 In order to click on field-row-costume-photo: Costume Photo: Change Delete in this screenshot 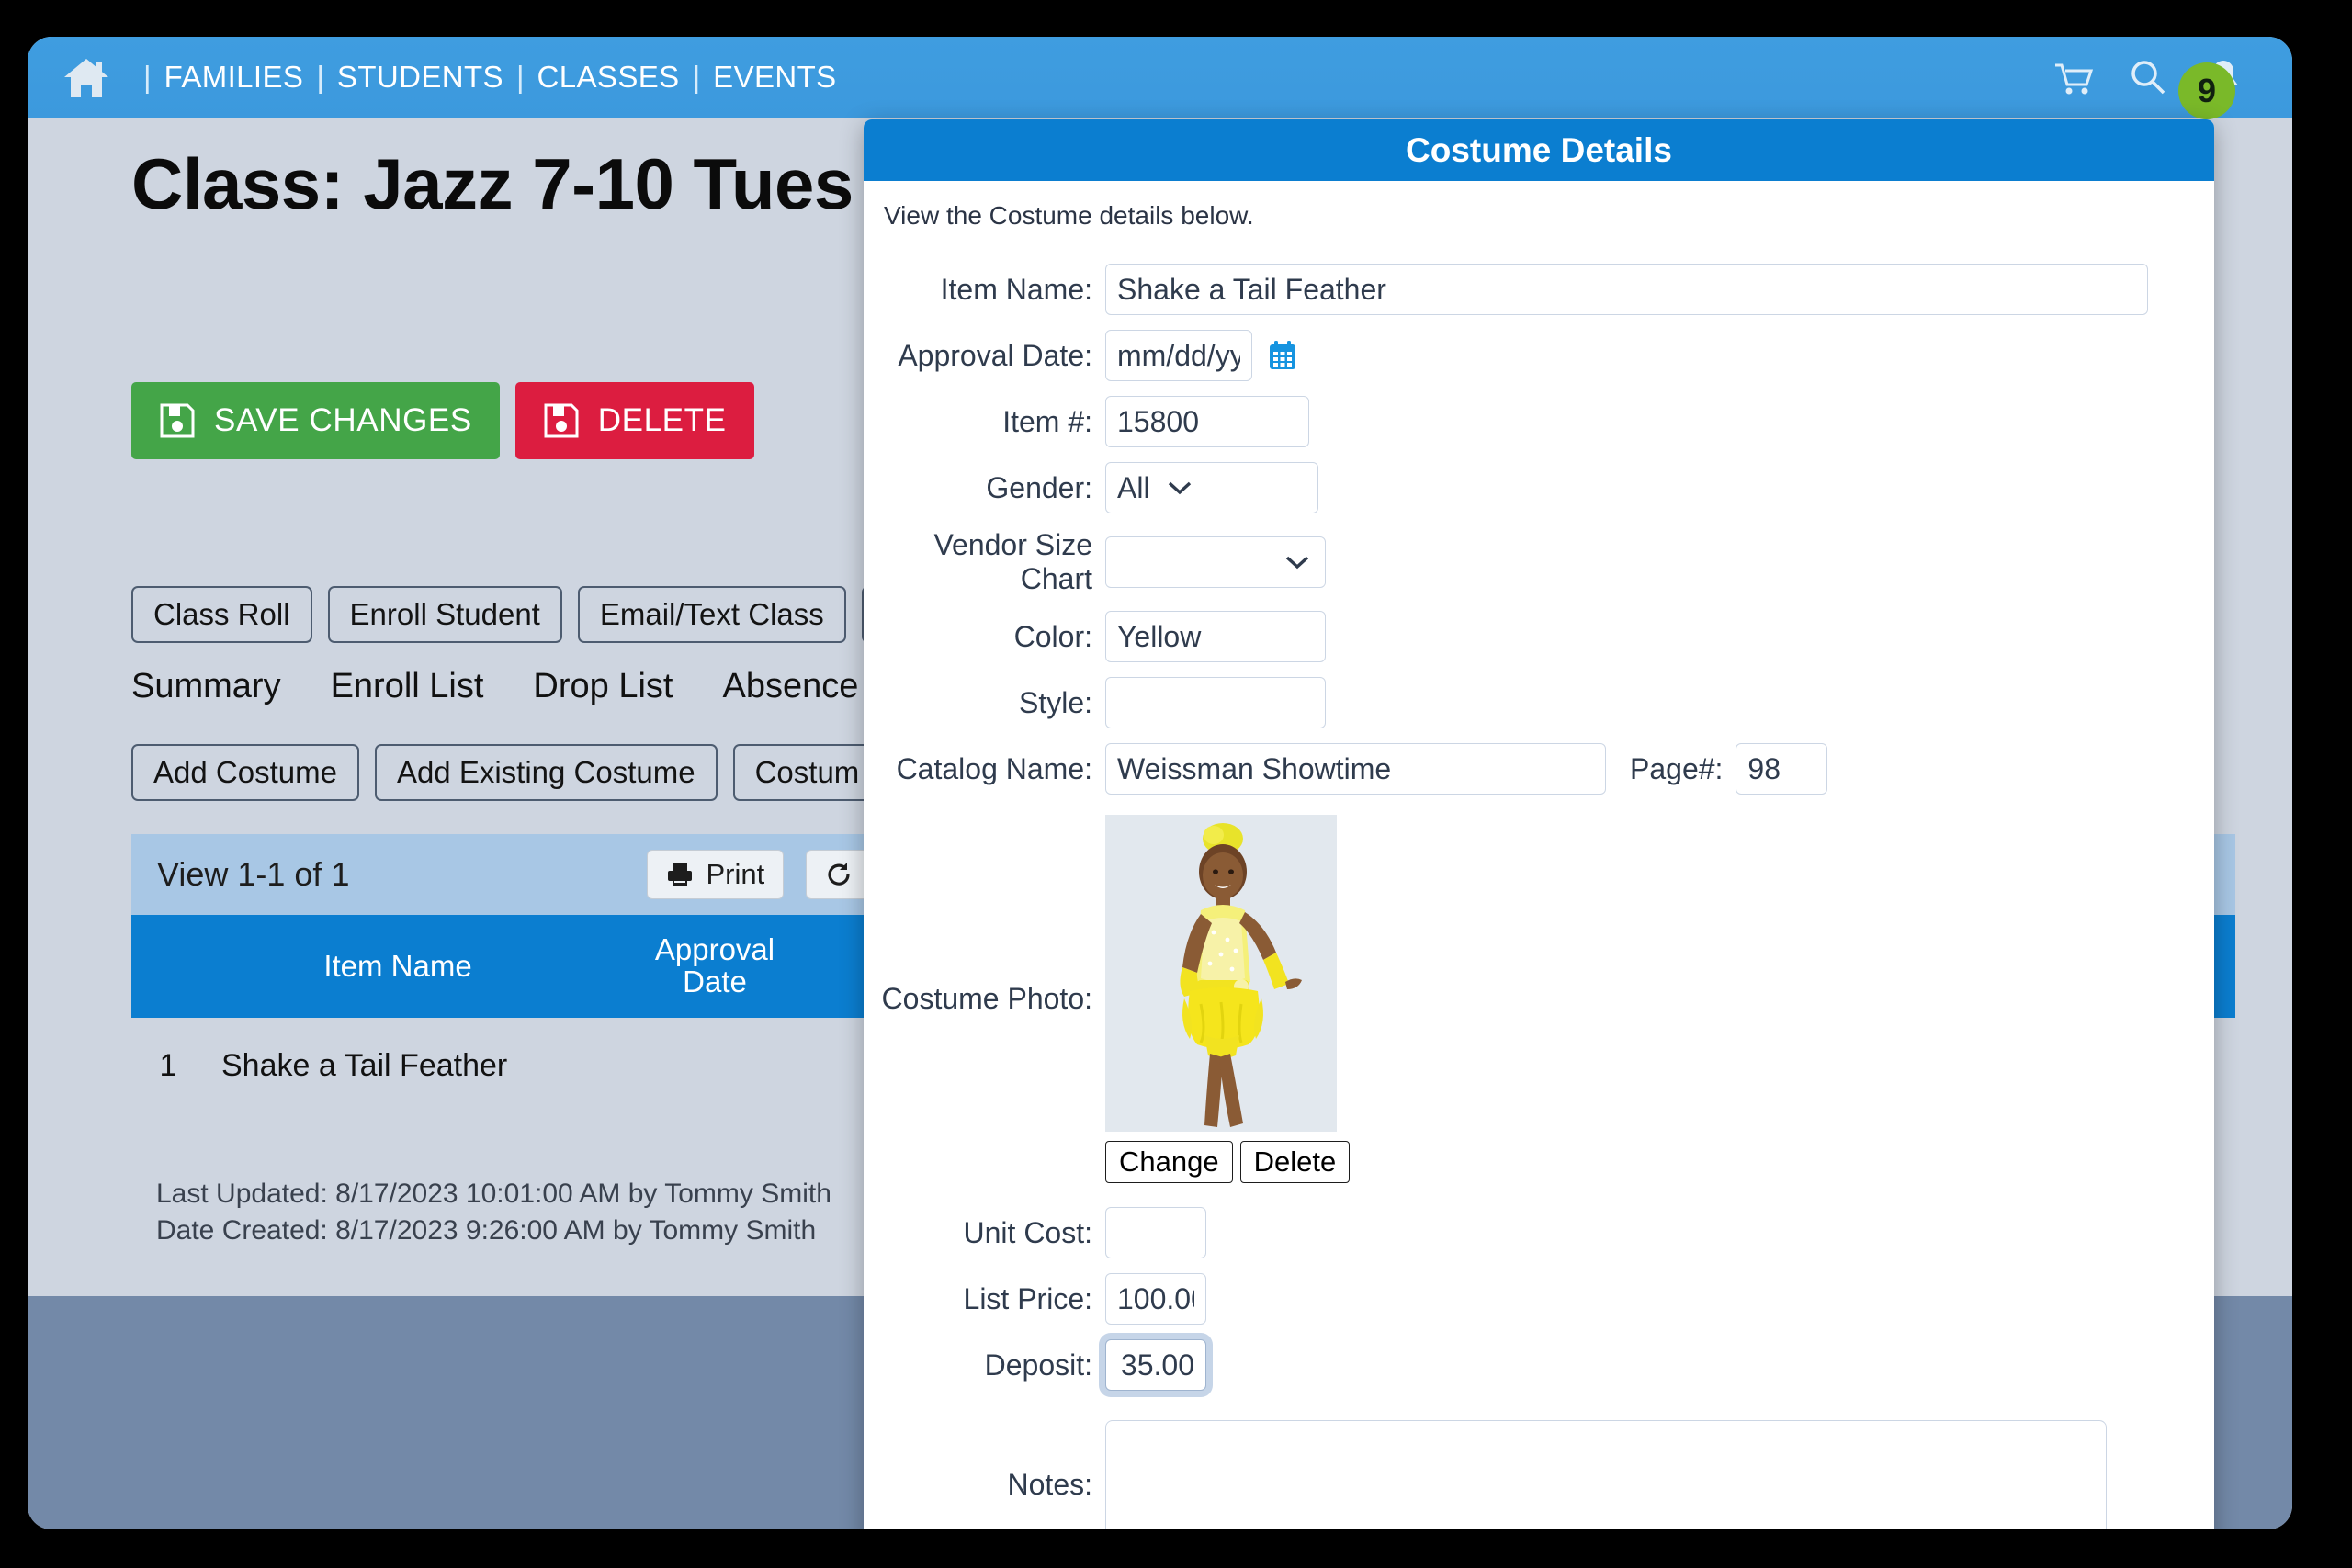, I will do `click(1539, 999)`.